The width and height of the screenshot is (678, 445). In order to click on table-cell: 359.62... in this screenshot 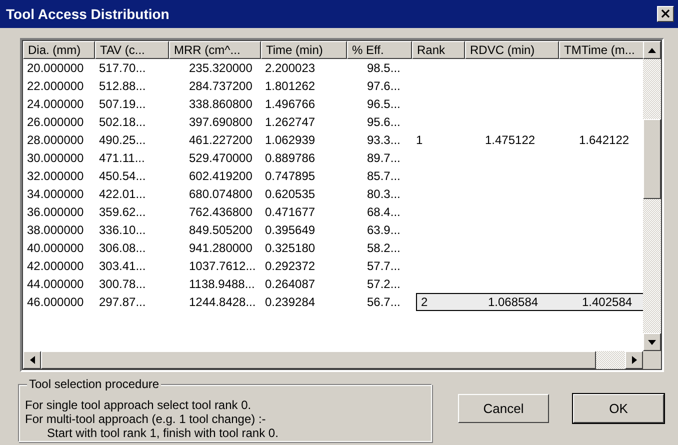, I will do `click(122, 212)`.